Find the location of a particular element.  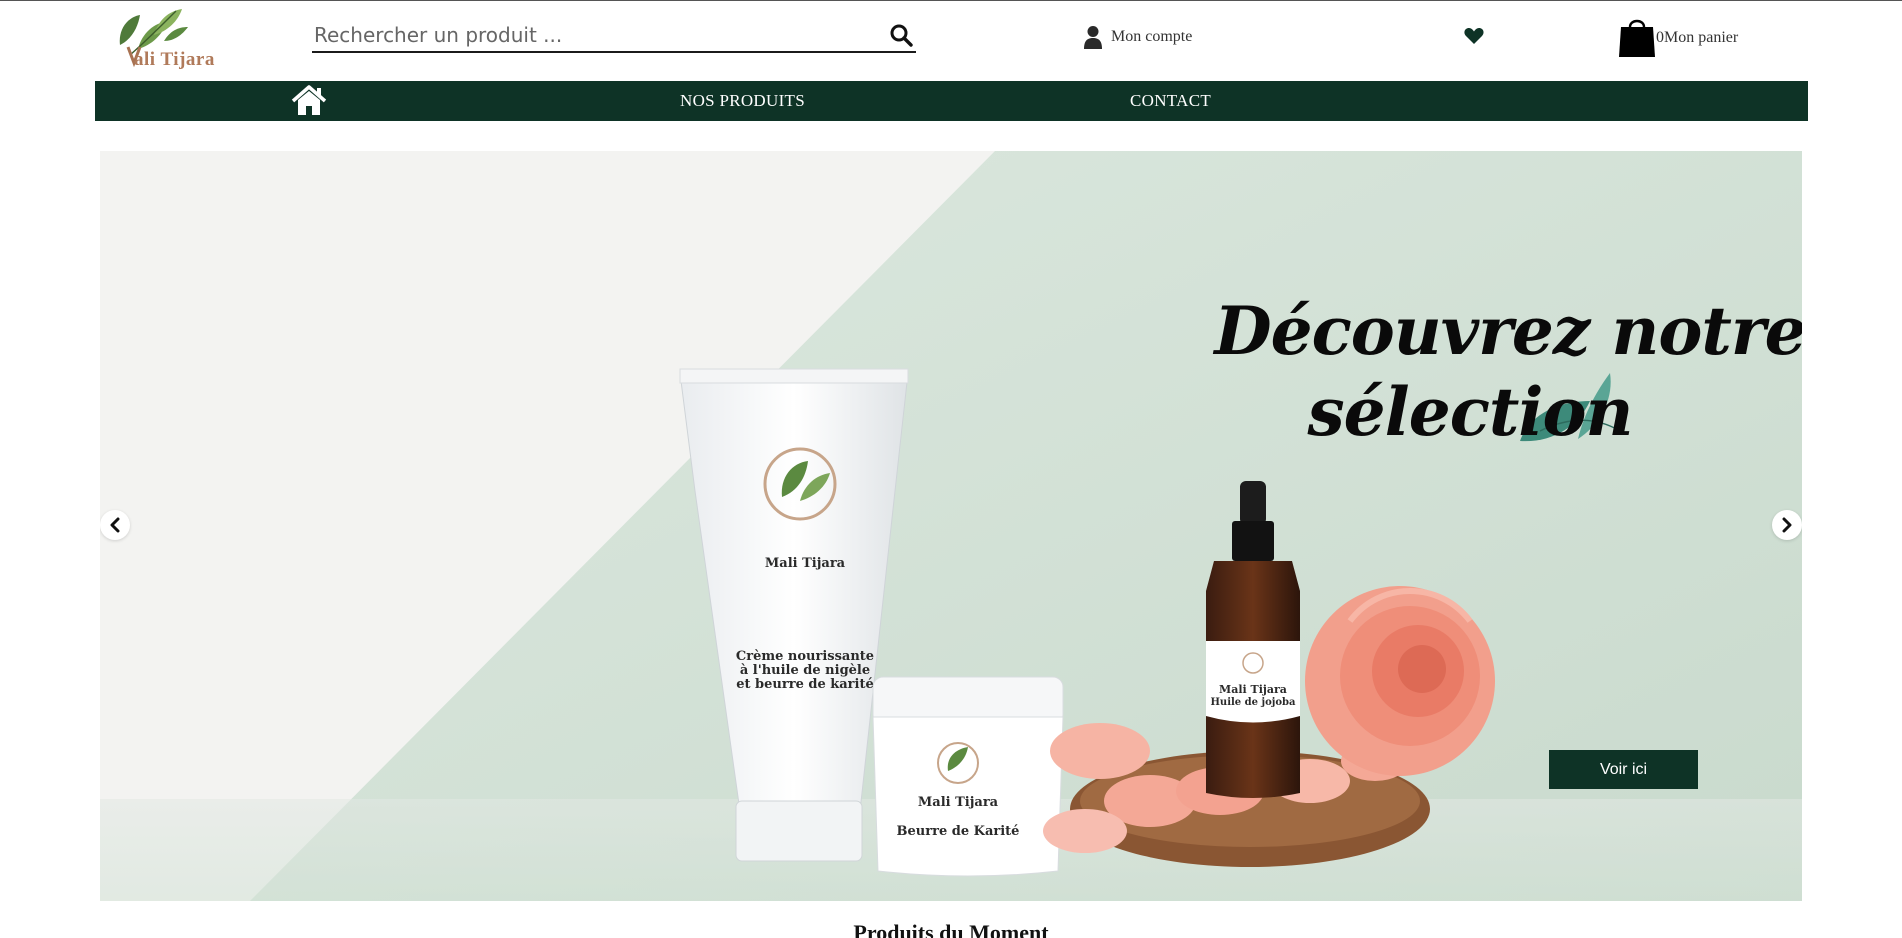

shopping-bag-icon is located at coordinates (1637, 38).